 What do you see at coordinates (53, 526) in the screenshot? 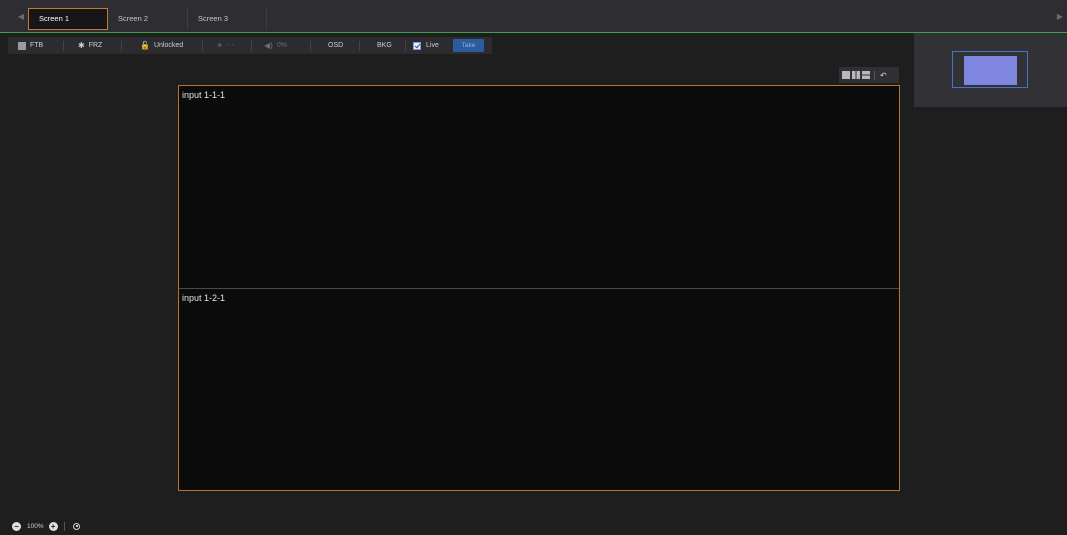
I see `zoom-in-icon: +` at bounding box center [53, 526].